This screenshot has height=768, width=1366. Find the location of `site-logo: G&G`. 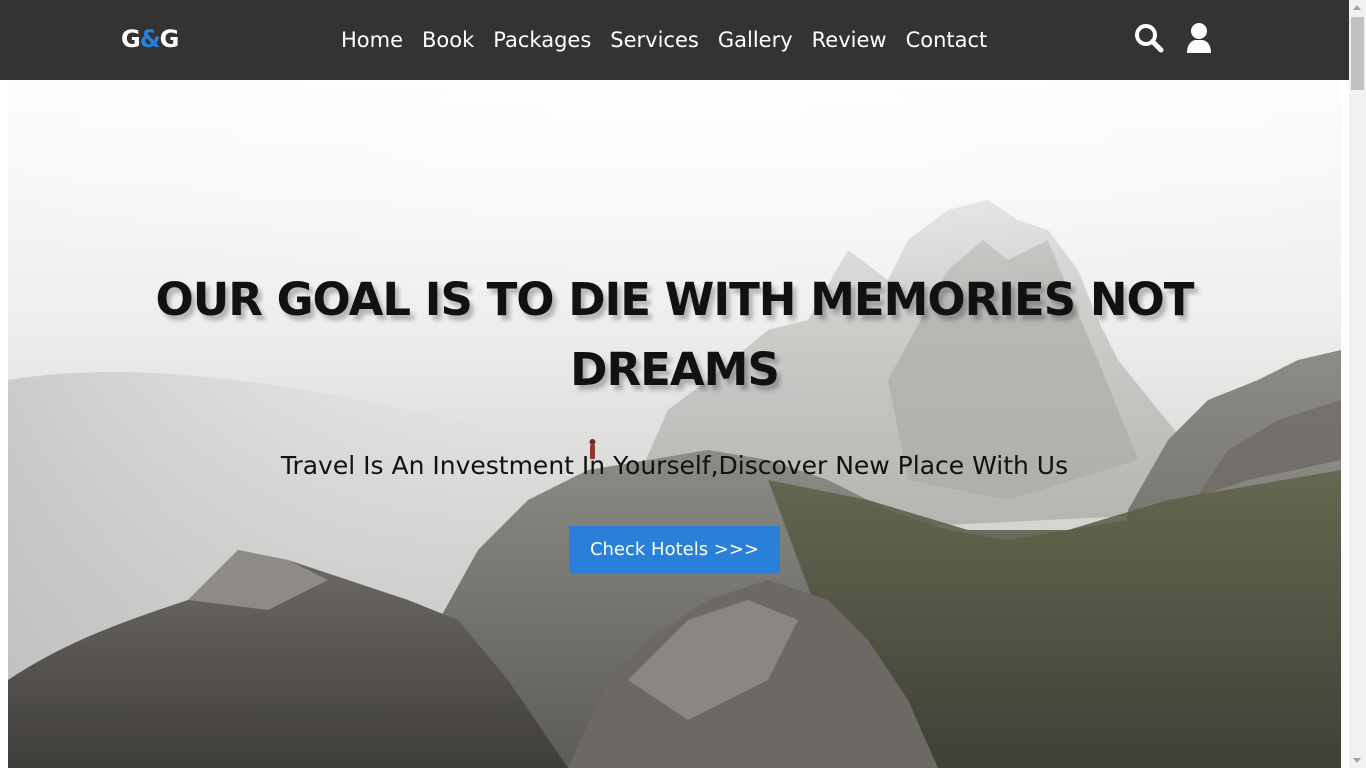

site-logo: G&G is located at coordinates (150, 39).